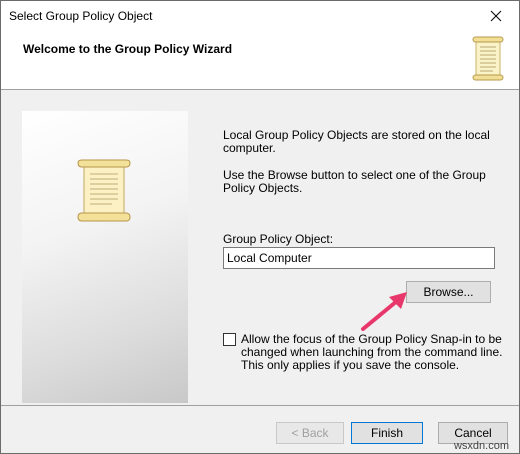 The image size is (520, 454). Describe the element at coordinates (260, 16) in the screenshot. I see `title-bar: Select Group Policy Object` at that location.